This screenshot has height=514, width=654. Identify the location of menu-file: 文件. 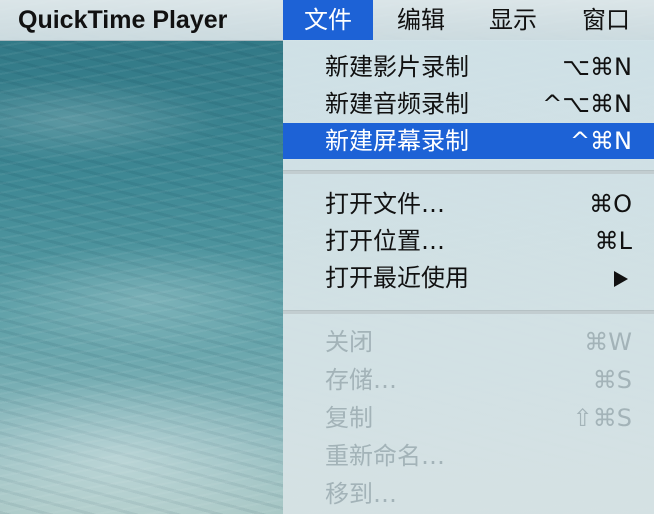
(328, 20).